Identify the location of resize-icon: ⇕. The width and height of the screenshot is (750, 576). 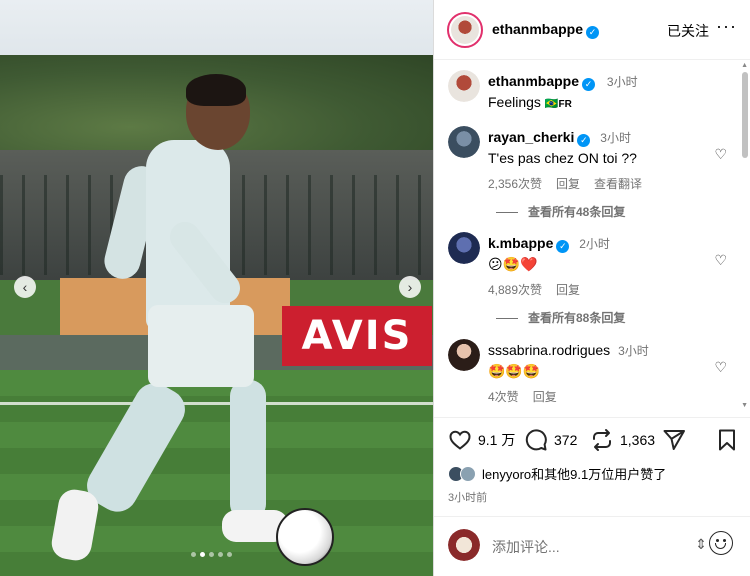
(701, 544).